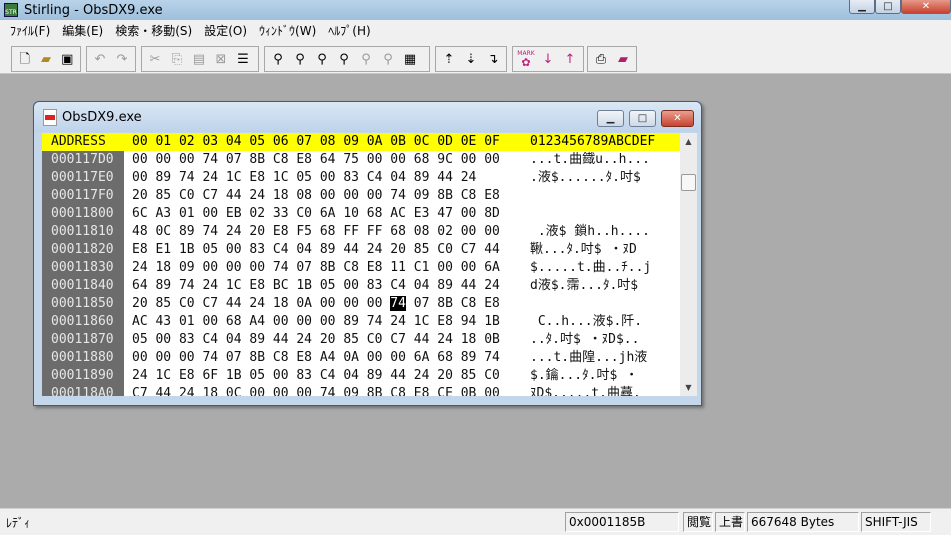 The height and width of the screenshot is (535, 951). What do you see at coordinates (410, 59) in the screenshot?
I see `compare-view-icon: ▦` at bounding box center [410, 59].